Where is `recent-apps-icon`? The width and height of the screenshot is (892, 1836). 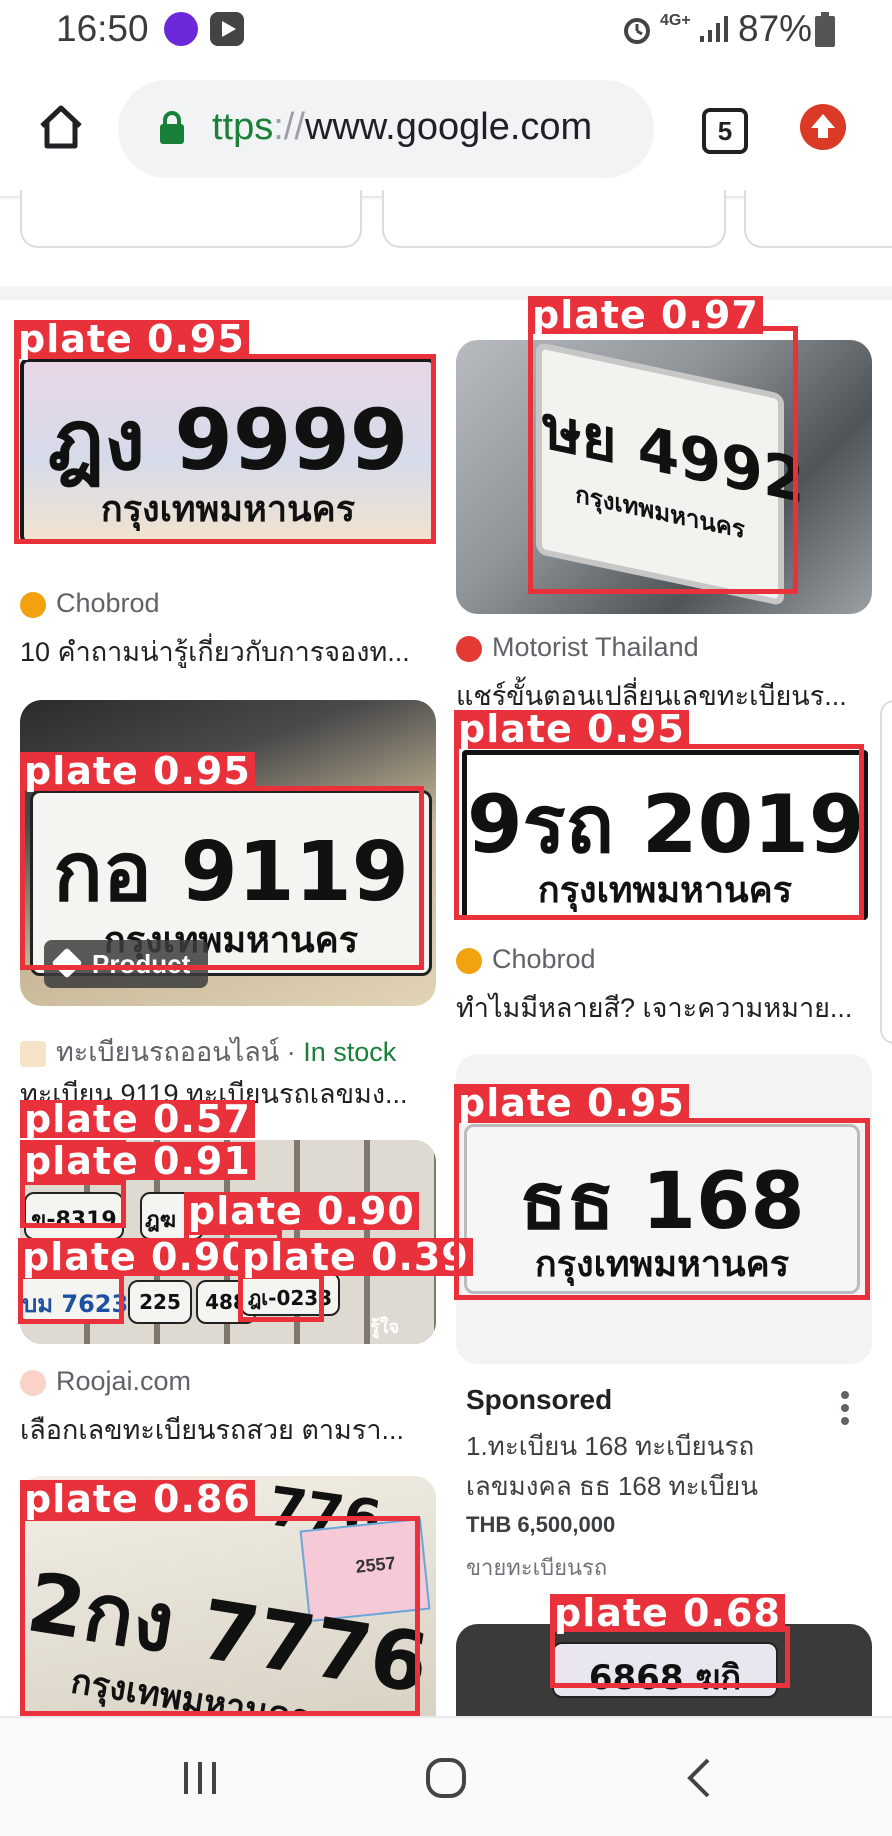
recent-apps-icon is located at coordinates (200, 1778).